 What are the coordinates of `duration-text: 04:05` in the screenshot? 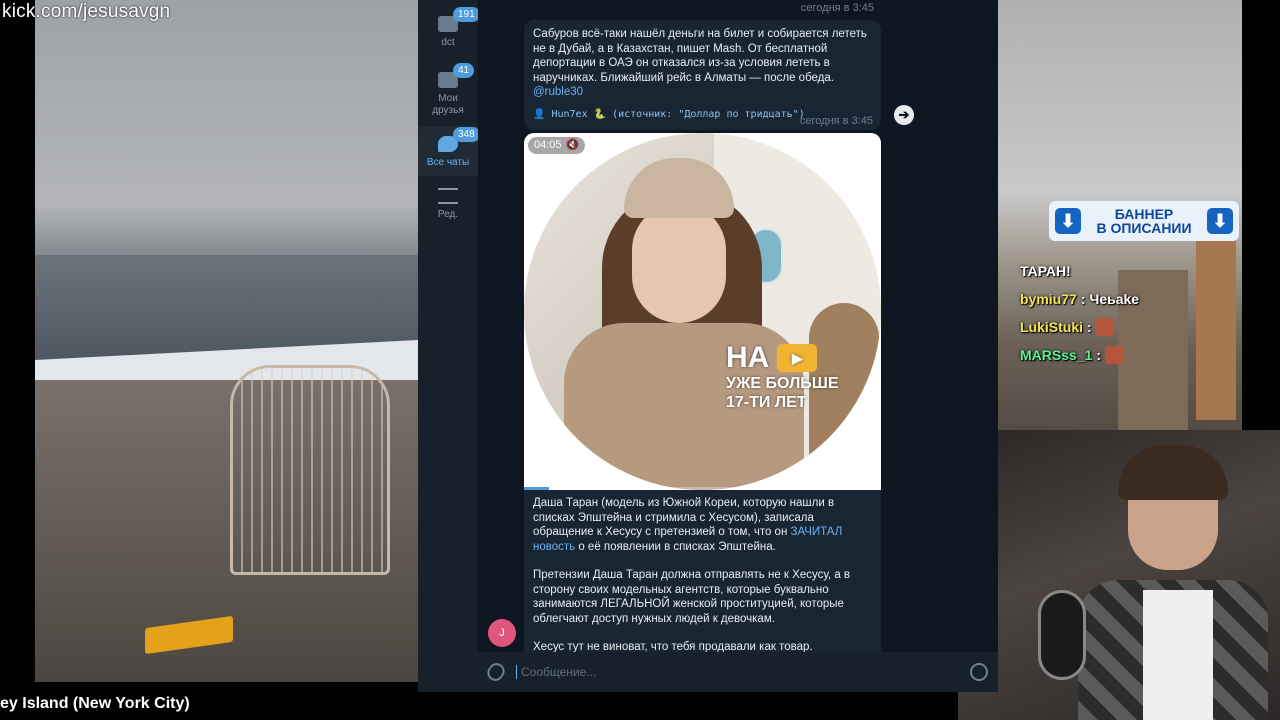 It's located at (548, 145).